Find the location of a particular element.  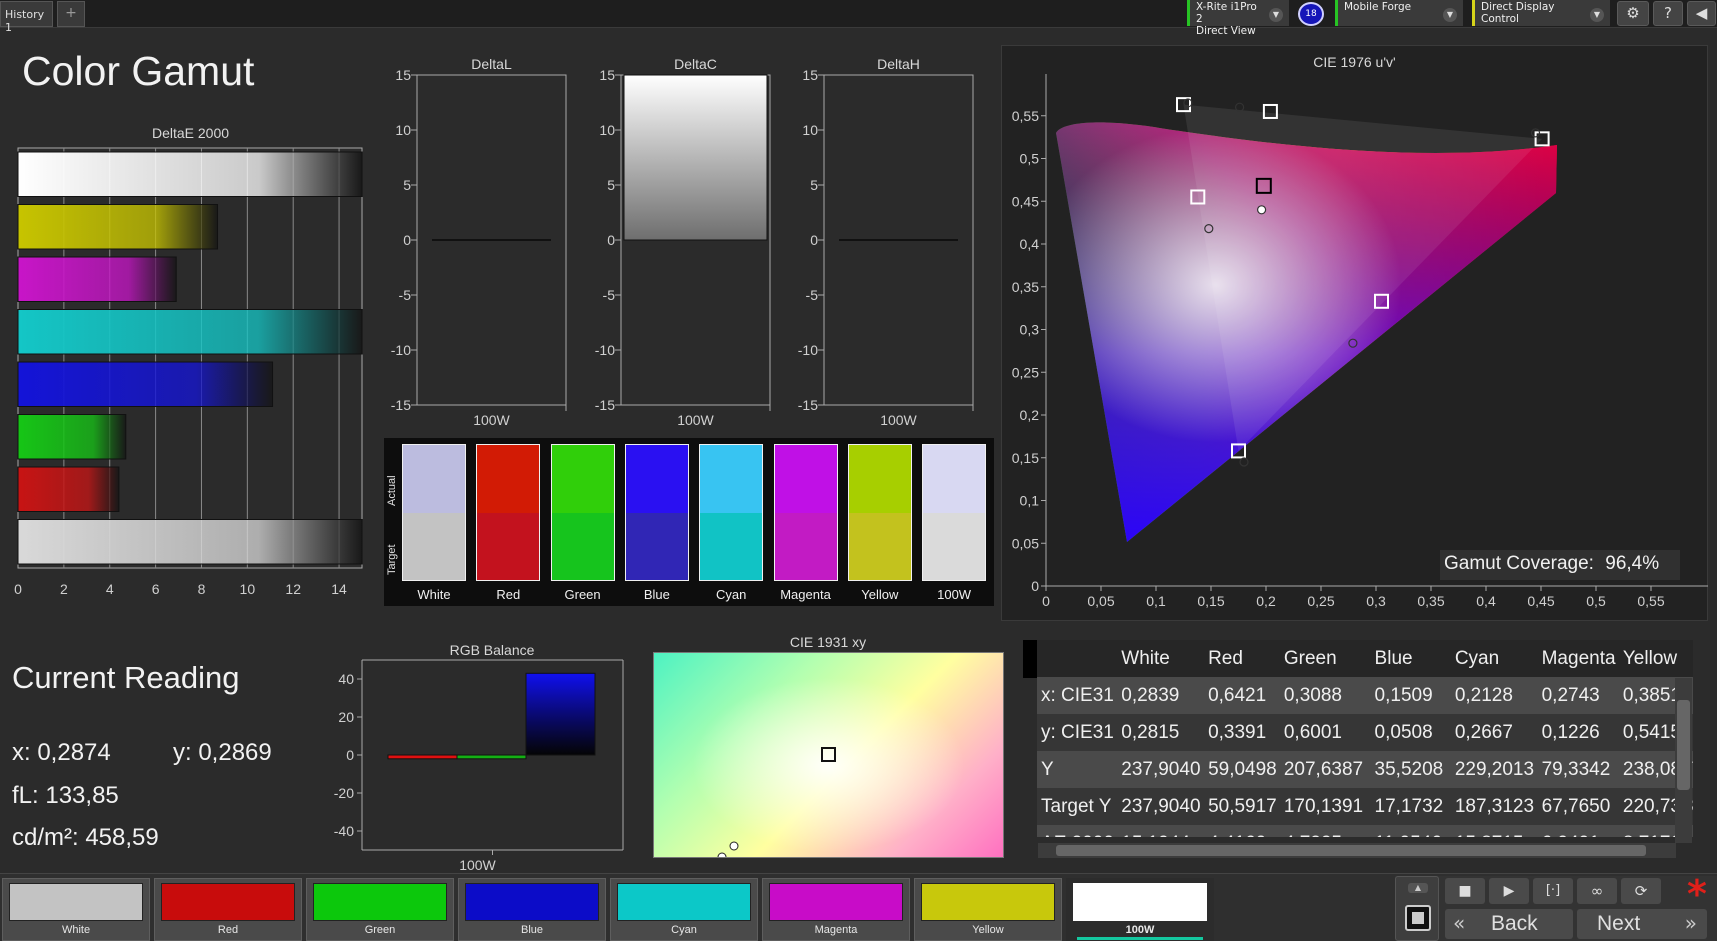

table-header-cell is located at coordinates (1077, 658).